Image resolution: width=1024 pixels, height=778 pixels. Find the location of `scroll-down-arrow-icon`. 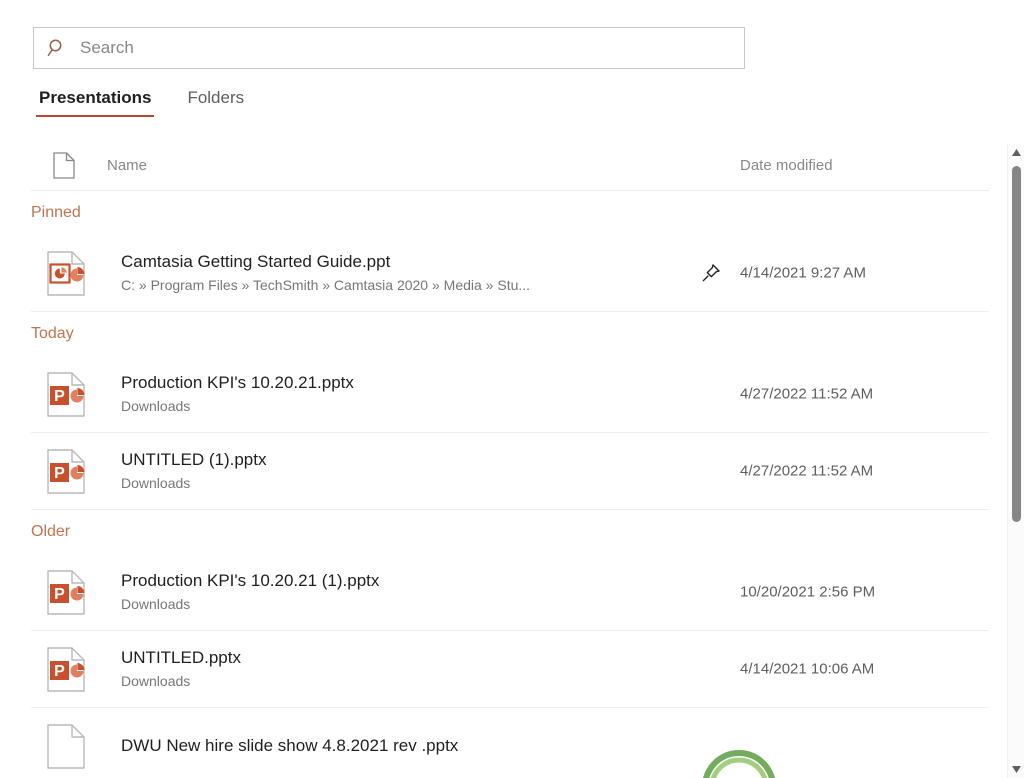

scroll-down-arrow-icon is located at coordinates (1016, 769).